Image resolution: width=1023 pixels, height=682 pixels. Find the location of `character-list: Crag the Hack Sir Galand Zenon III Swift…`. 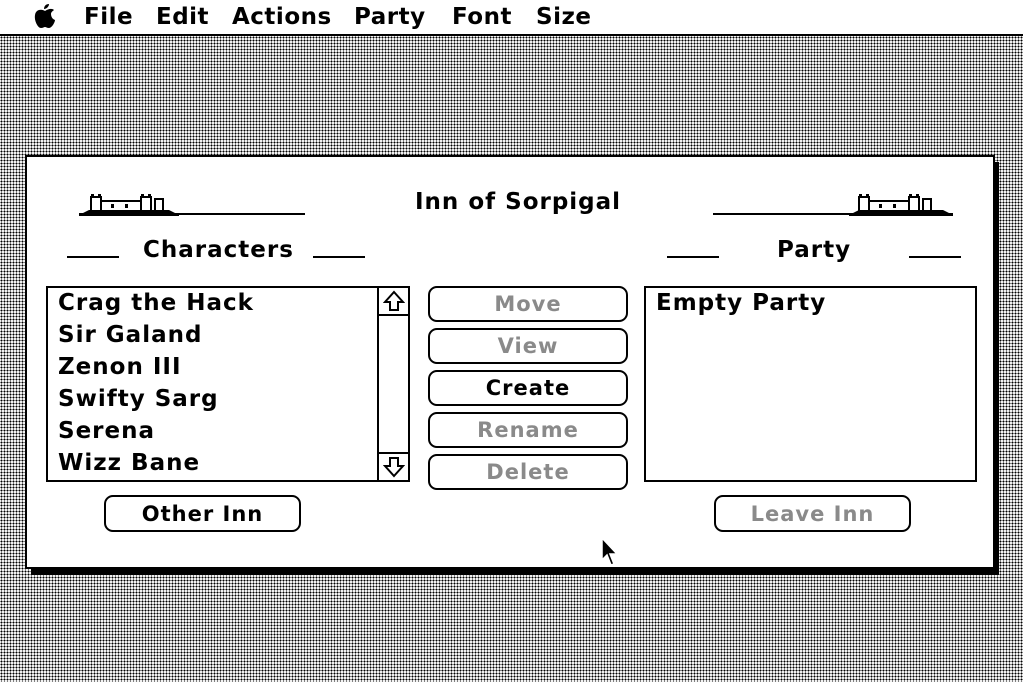

character-list: Crag the Hack Sir Galand Zenon III Swift… is located at coordinates (228, 384).